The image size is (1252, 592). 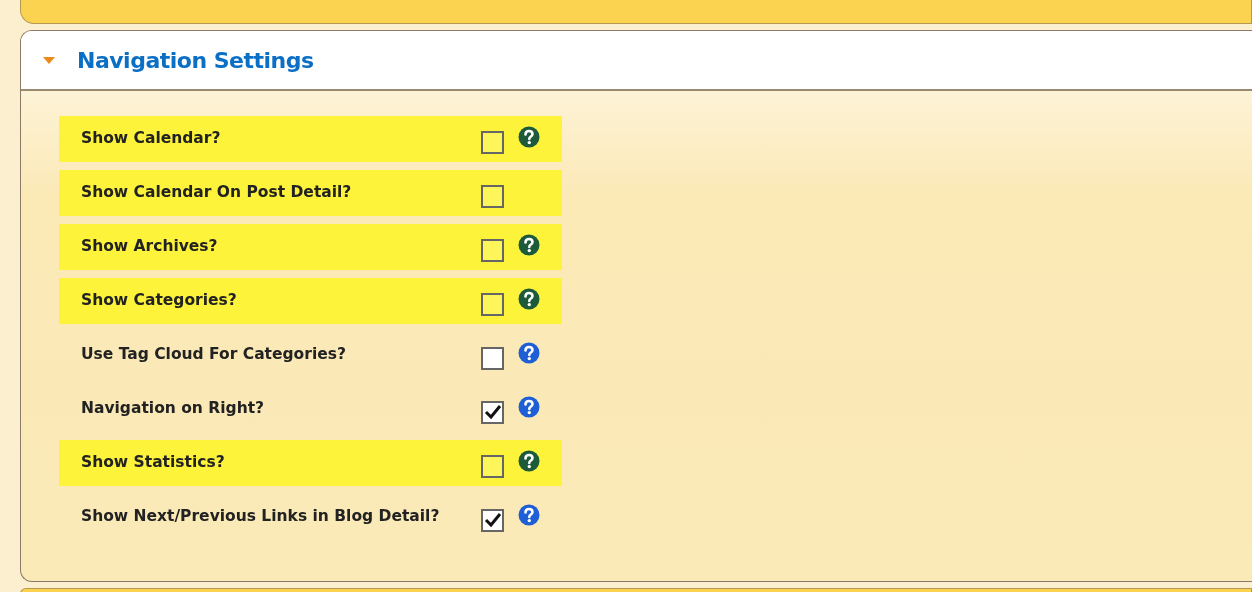 What do you see at coordinates (159, 301) in the screenshot?
I see `setting-label: Show Categories?` at bounding box center [159, 301].